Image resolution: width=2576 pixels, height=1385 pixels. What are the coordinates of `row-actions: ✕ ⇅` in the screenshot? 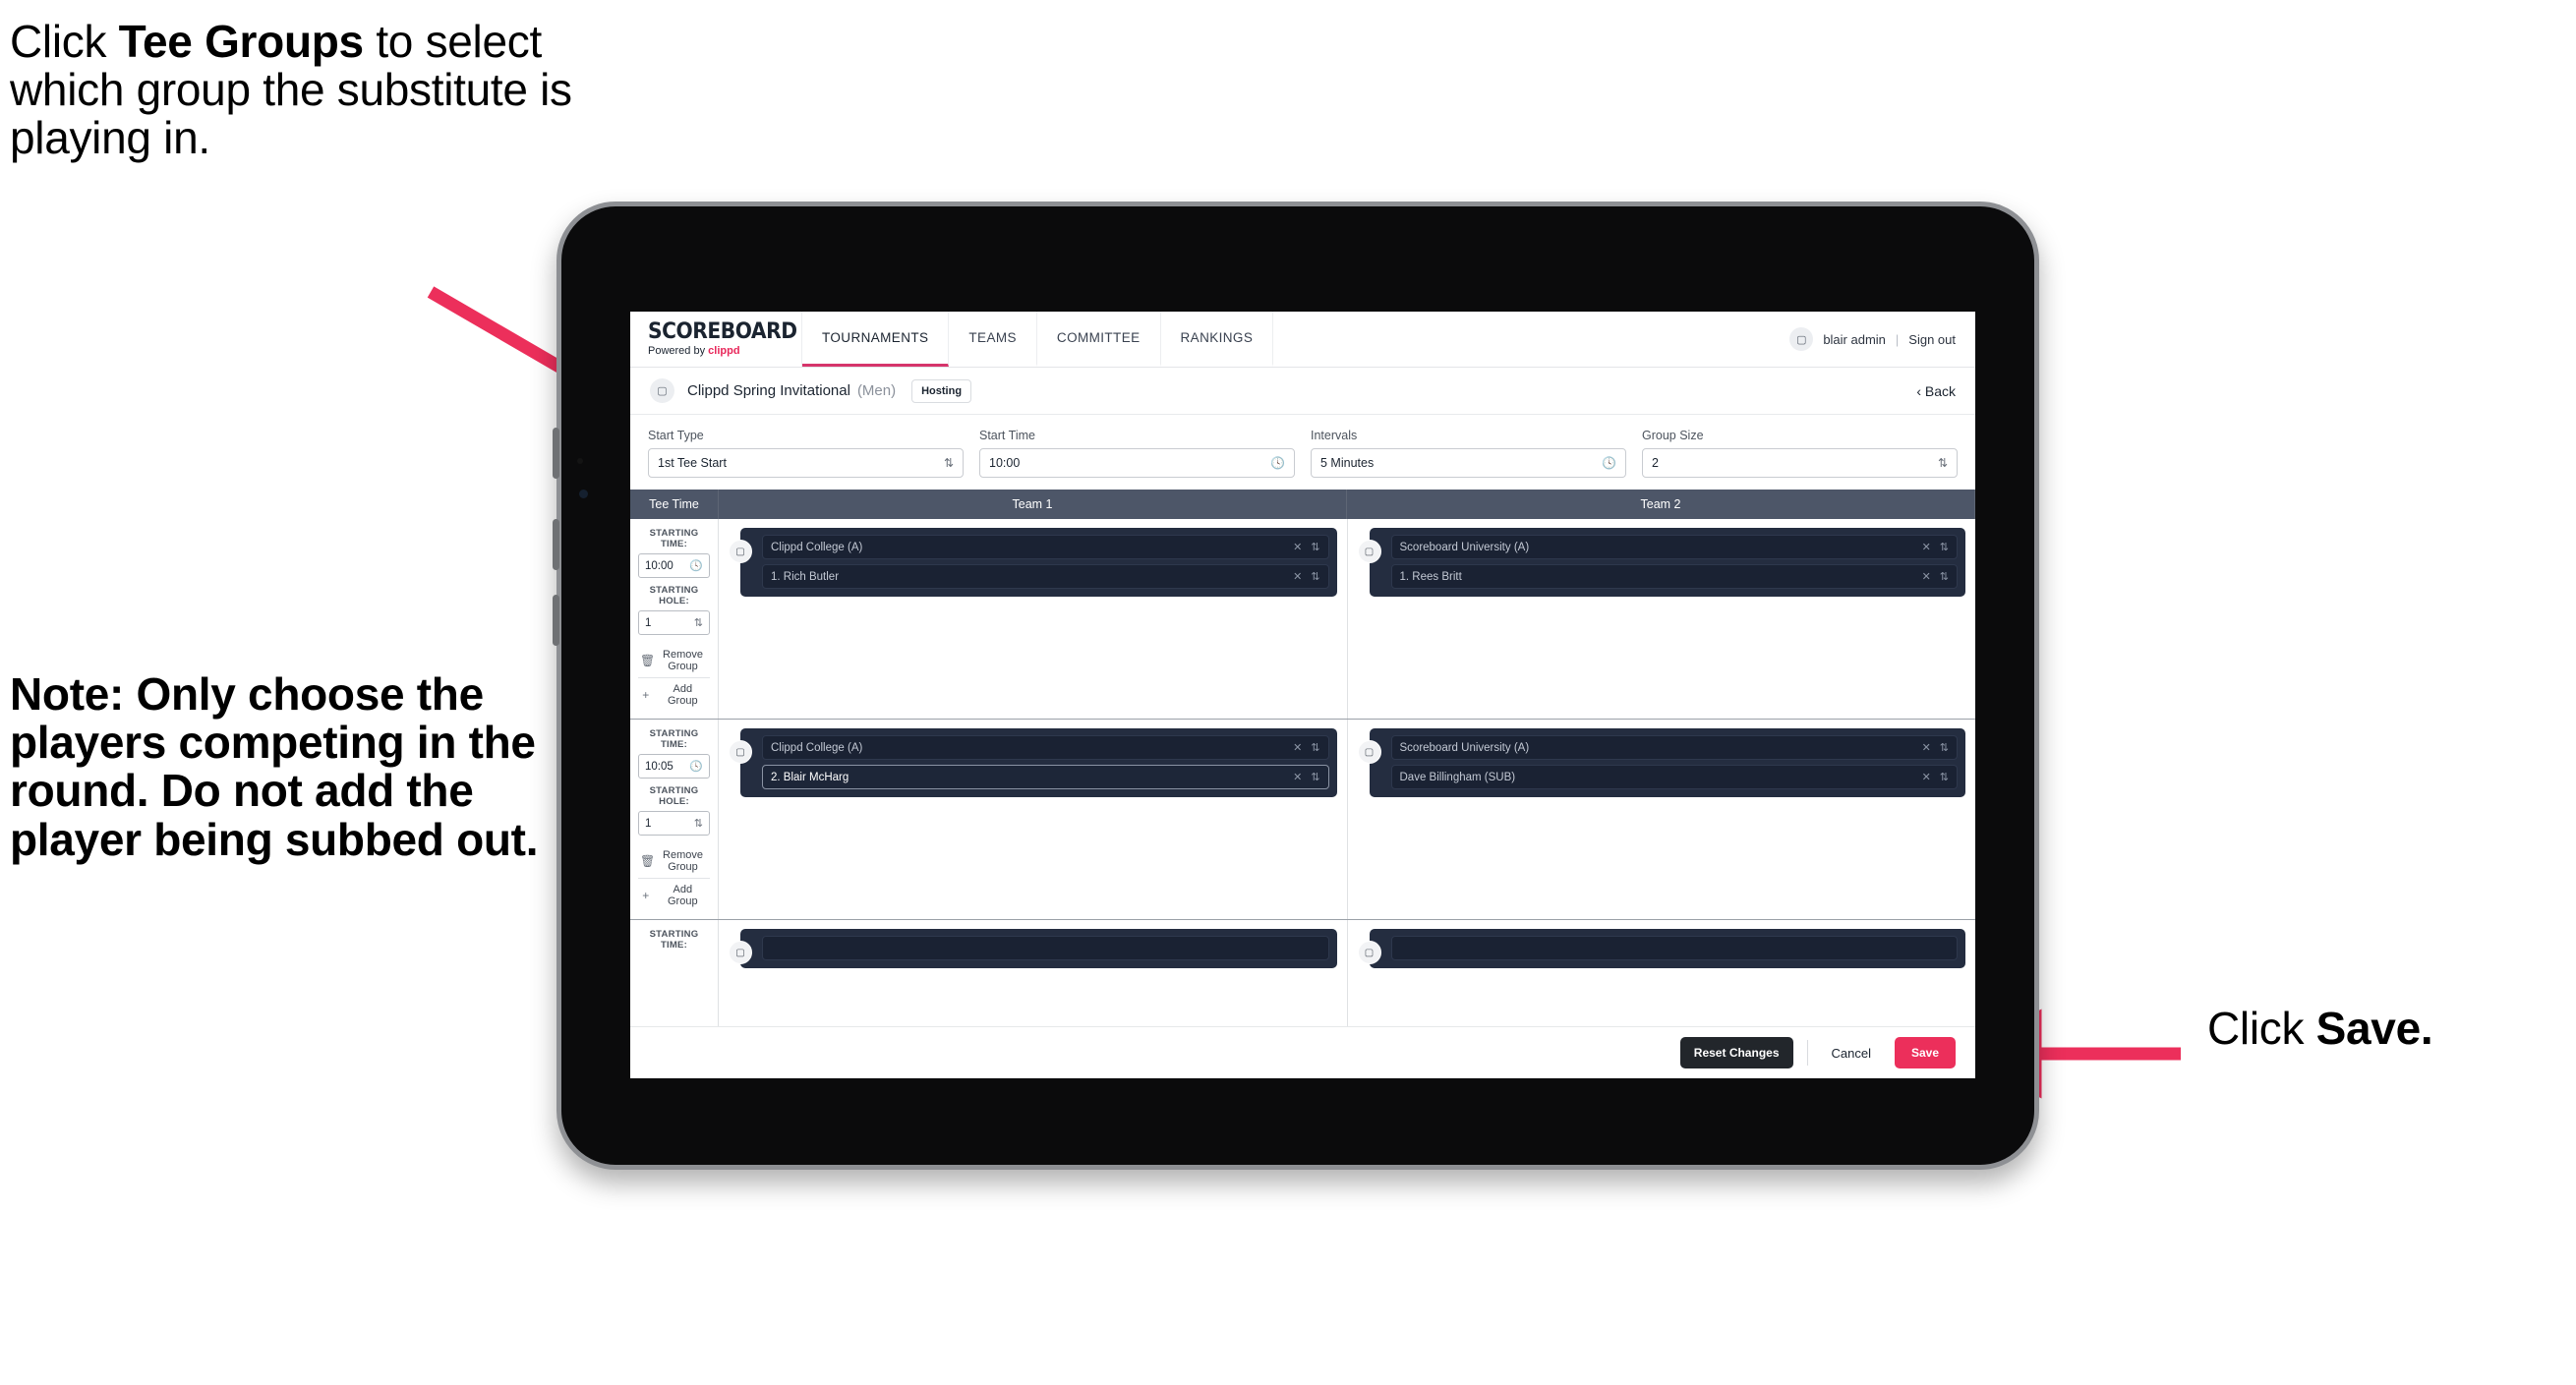 It's located at (1306, 547).